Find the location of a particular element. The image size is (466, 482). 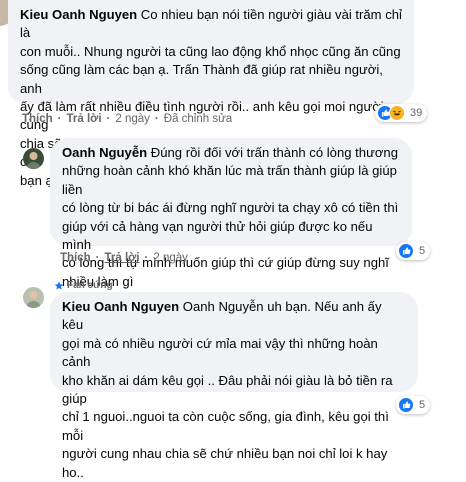

comment-author-2: Oanh Nguyễn is located at coordinates (104, 152).